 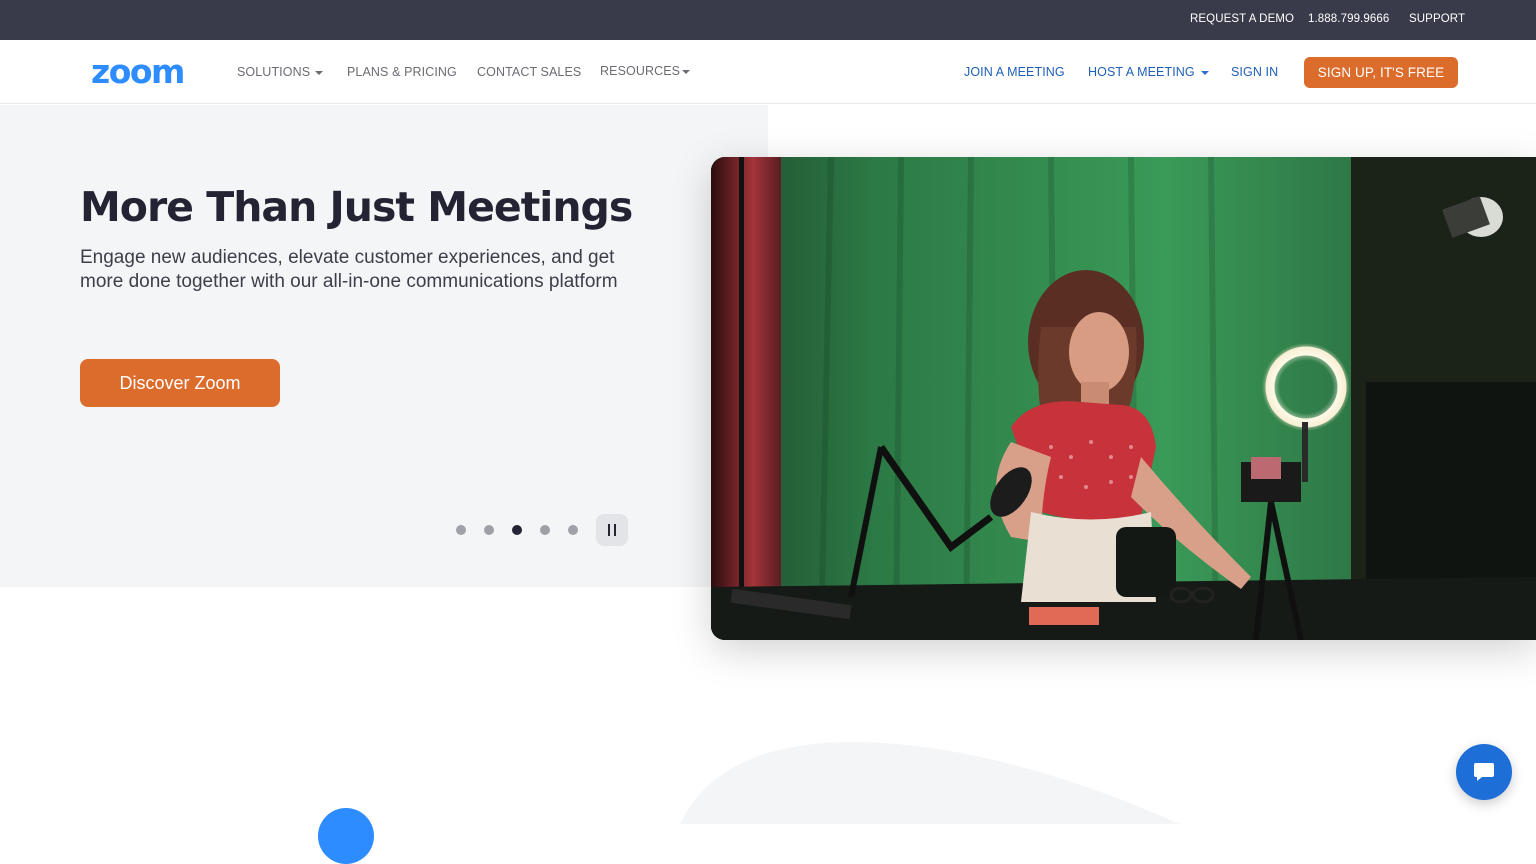 I want to click on decorative-wave, so click(x=930, y=782).